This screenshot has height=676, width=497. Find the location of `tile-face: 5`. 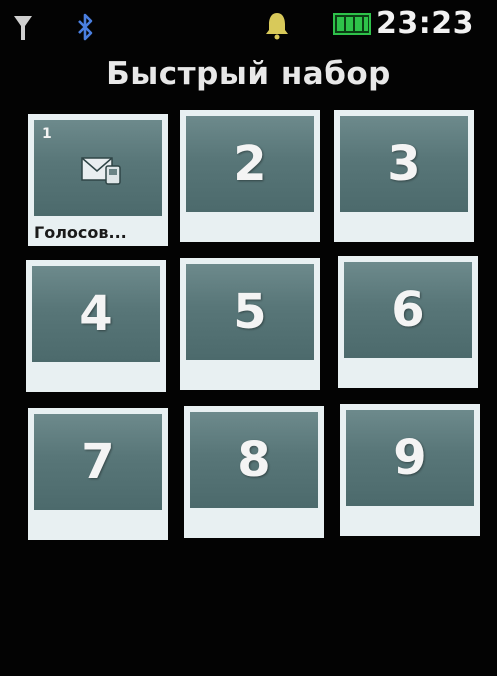

tile-face: 5 is located at coordinates (250, 312).